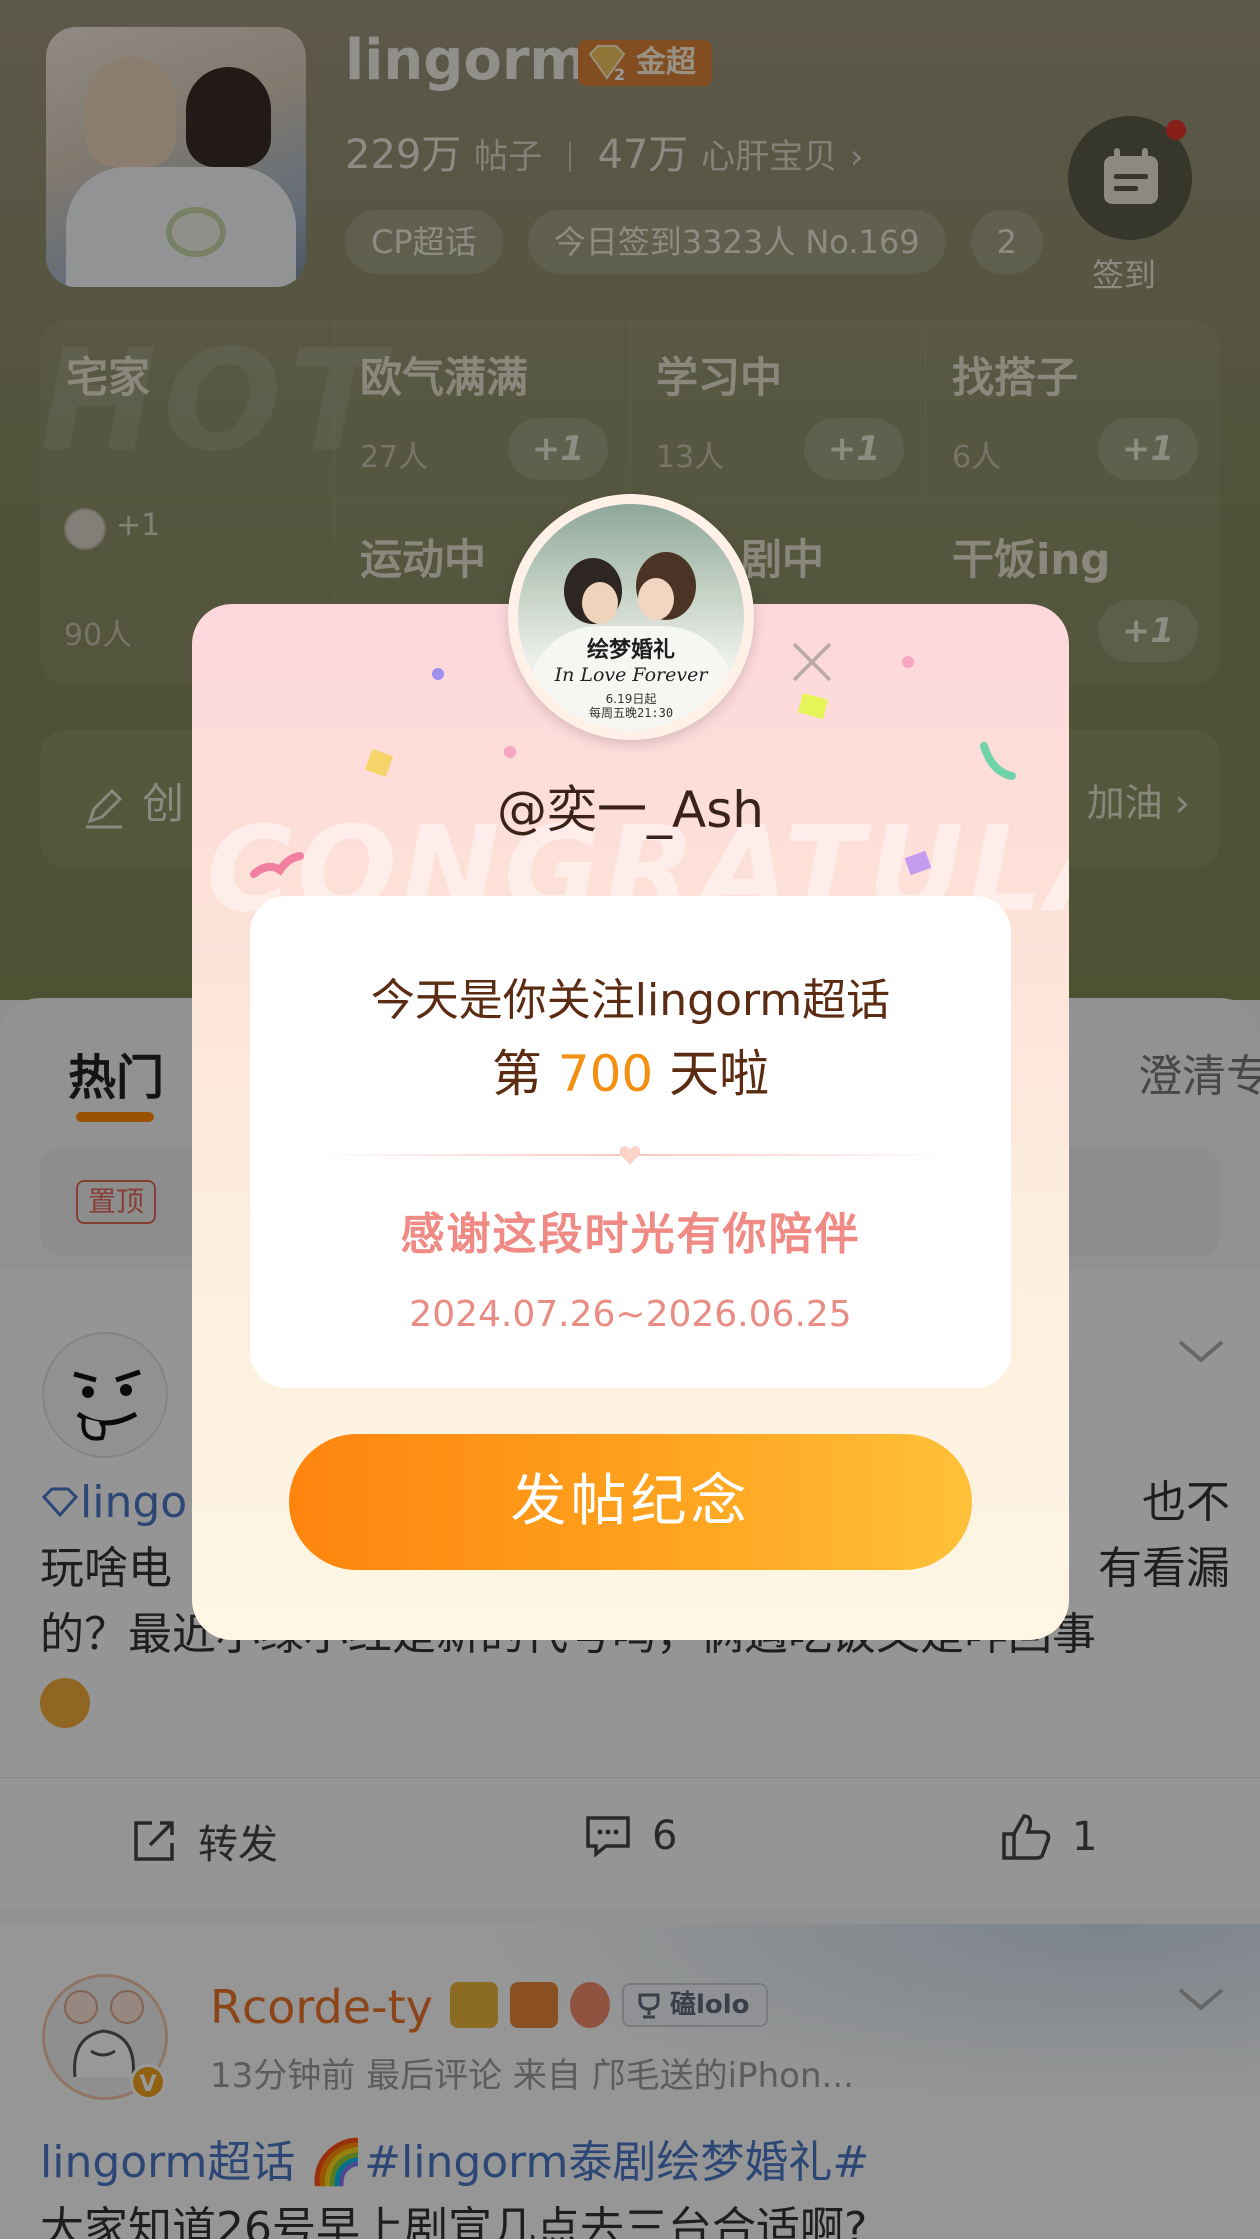 Image resolution: width=1260 pixels, height=2239 pixels. I want to click on date-range: 2024.07.26~2026.06.25, so click(630, 1314).